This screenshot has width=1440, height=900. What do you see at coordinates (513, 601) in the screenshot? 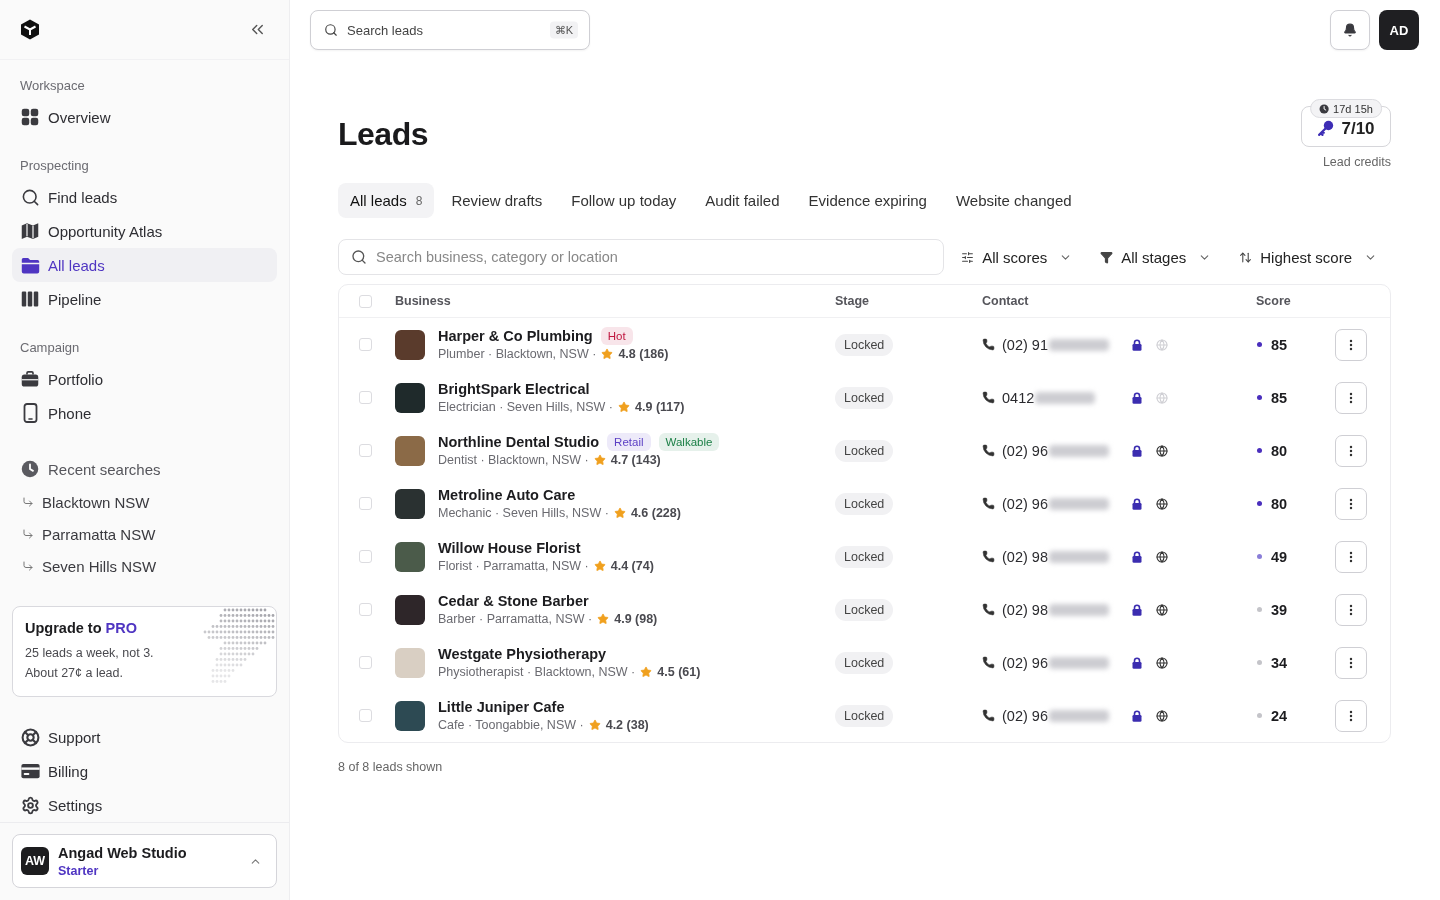
I see `business-name: Cedar & Stone Barber` at bounding box center [513, 601].